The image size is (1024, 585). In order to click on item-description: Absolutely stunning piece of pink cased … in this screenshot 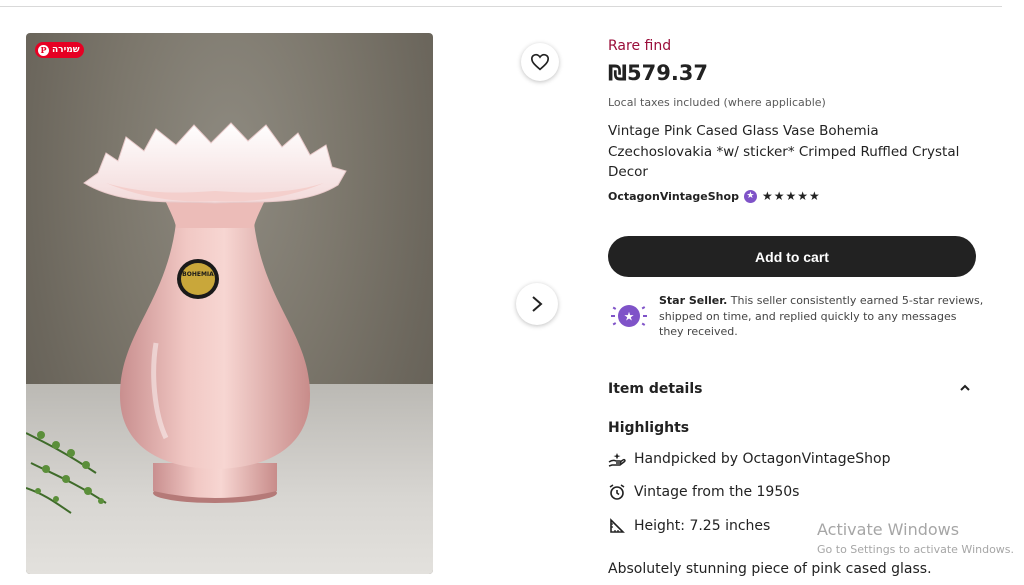, I will do `click(770, 569)`.